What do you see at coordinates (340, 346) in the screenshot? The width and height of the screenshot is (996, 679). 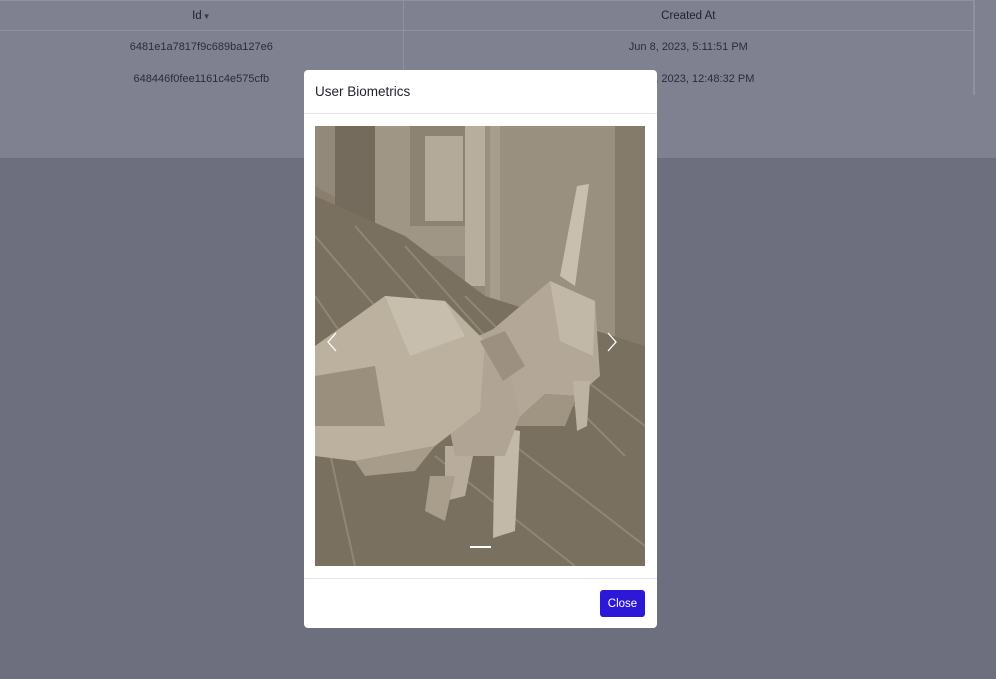 I see `carousel-prev-button` at bounding box center [340, 346].